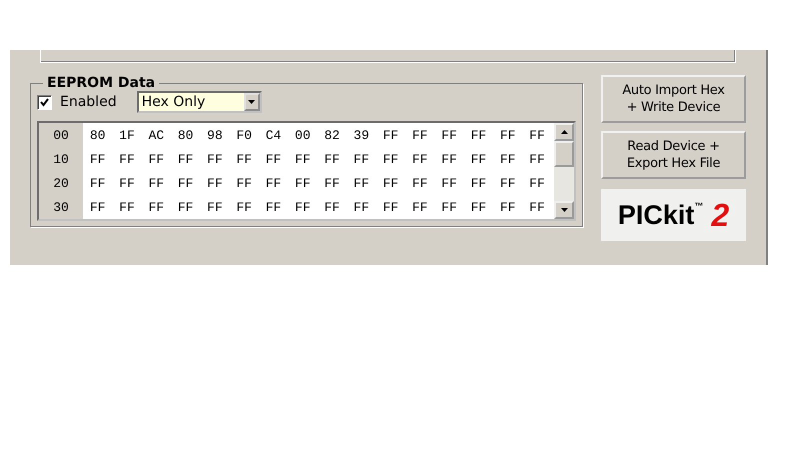 The height and width of the screenshot is (450, 800). What do you see at coordinates (673, 99) in the screenshot?
I see `action-button: Auto Import Hex + Write Device` at bounding box center [673, 99].